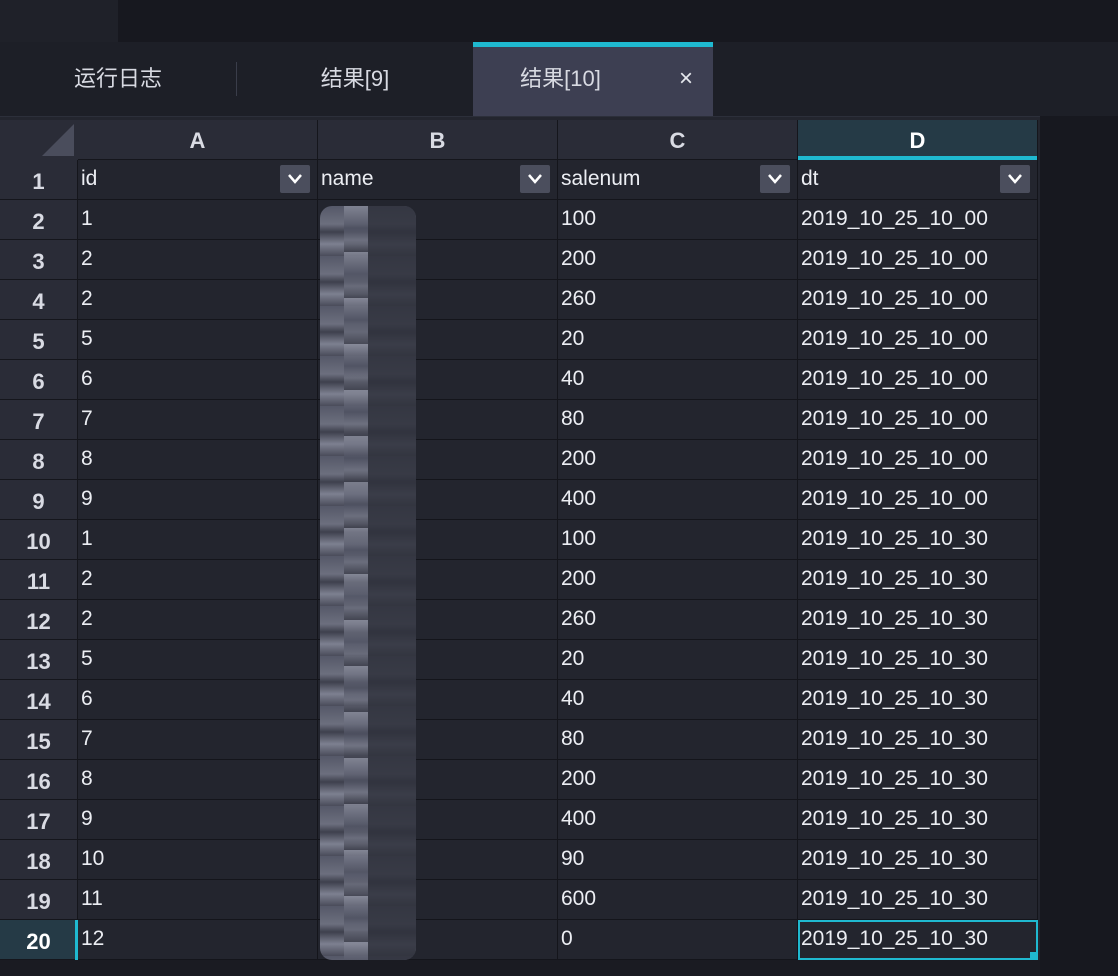 The image size is (1118, 976). What do you see at coordinates (198, 940) in the screenshot?
I see `table-cell-id: 12` at bounding box center [198, 940].